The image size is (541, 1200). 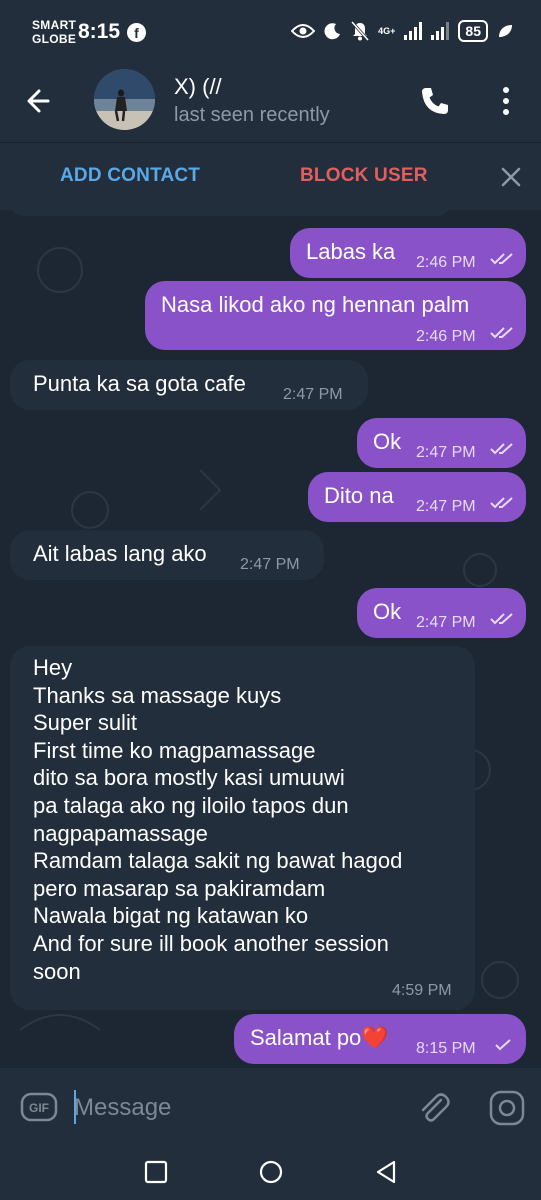 I want to click on chat-title: X) (//, so click(x=198, y=87).